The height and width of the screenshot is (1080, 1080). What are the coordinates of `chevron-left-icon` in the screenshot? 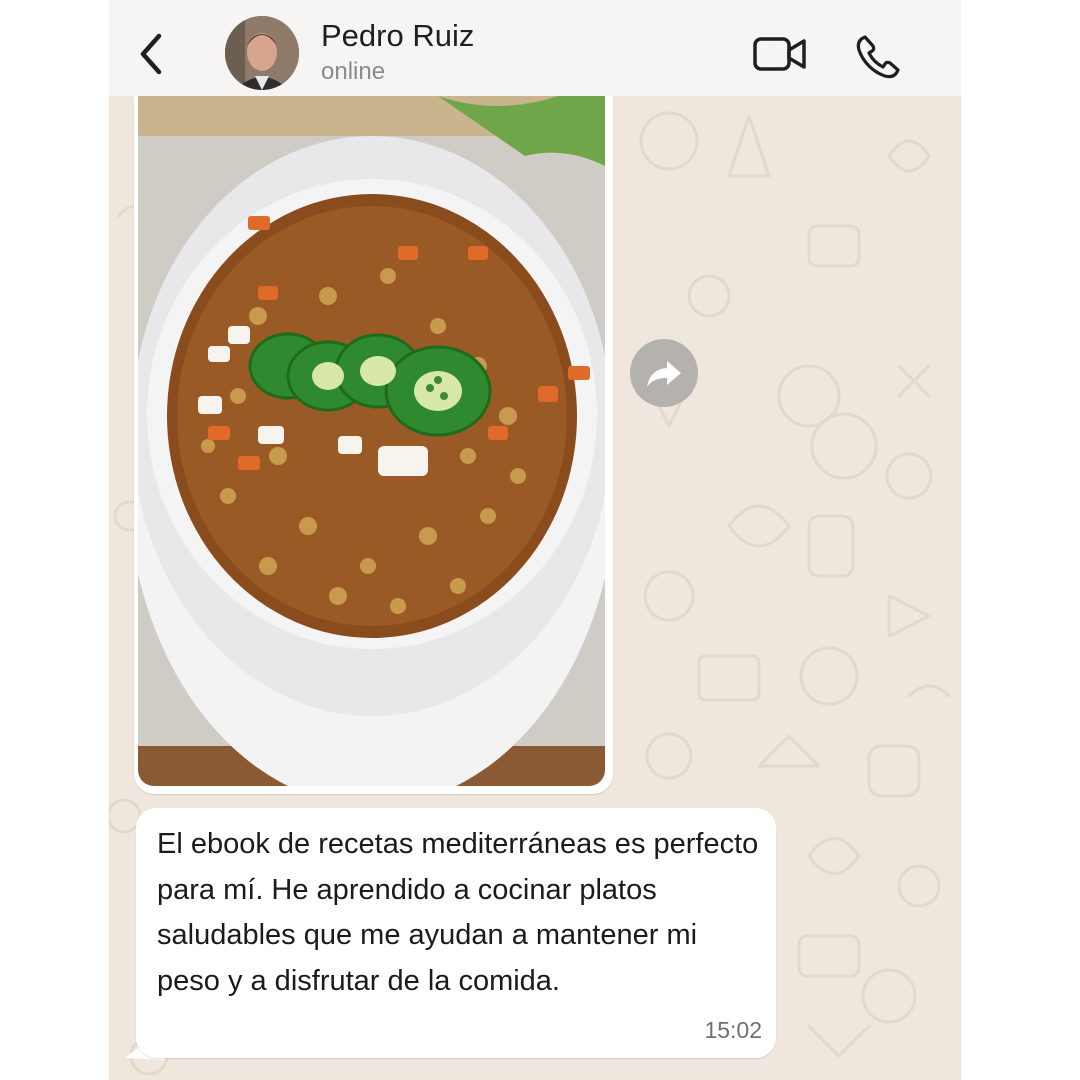 It's located at (151, 54).